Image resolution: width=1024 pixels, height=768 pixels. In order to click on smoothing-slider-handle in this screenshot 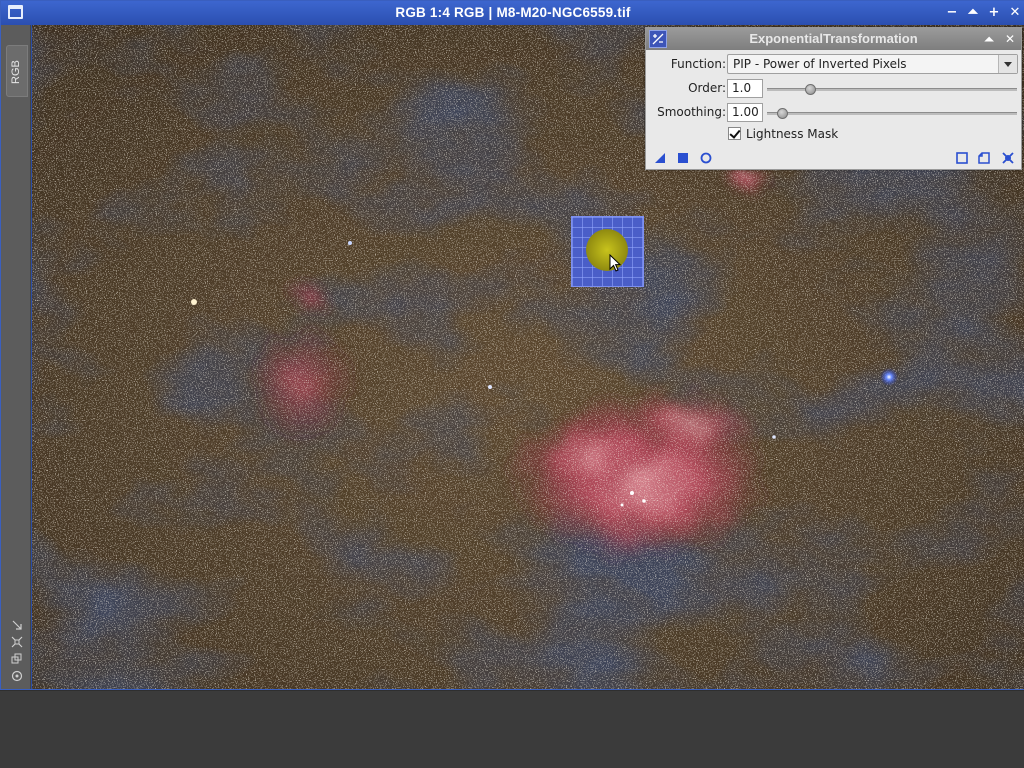, I will do `click(782, 113)`.